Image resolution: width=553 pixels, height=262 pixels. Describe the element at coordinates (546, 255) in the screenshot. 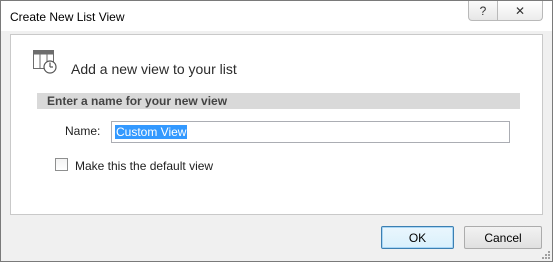

I see `resize-grip-icon` at that location.